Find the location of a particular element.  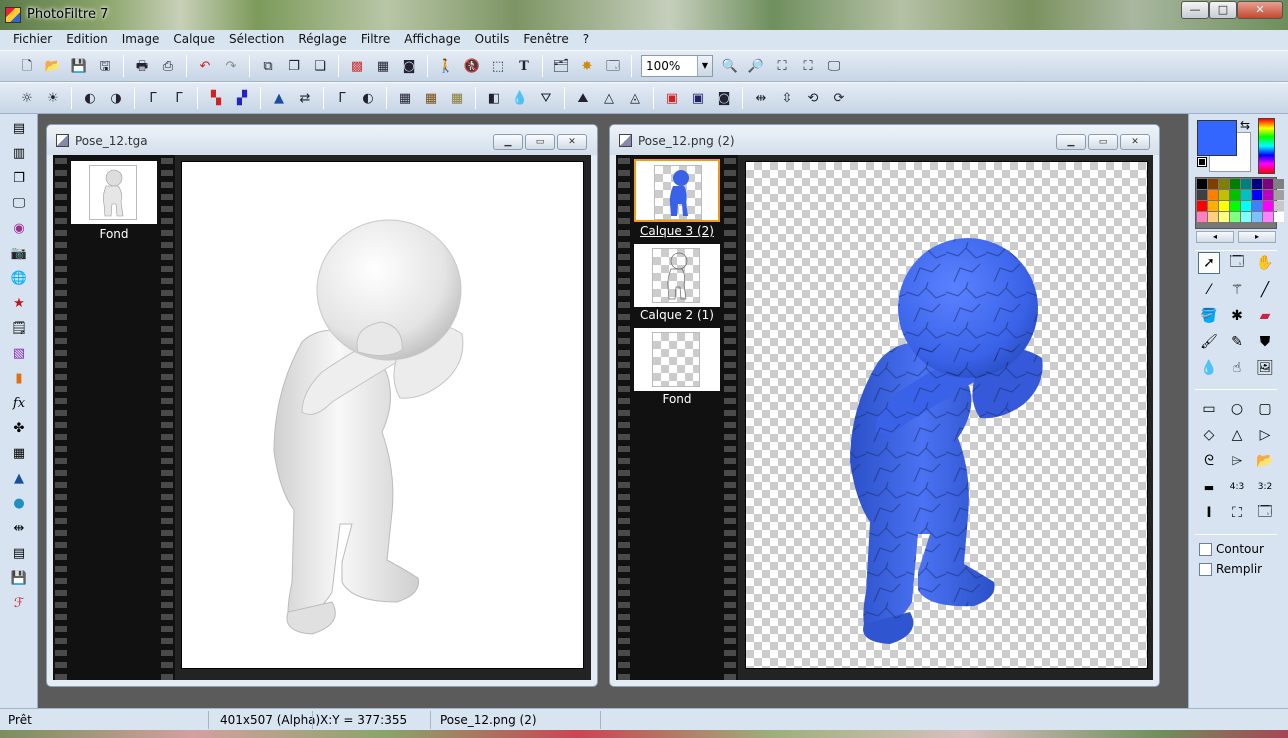

zoom-out-icon: 🔎 is located at coordinates (756, 66).